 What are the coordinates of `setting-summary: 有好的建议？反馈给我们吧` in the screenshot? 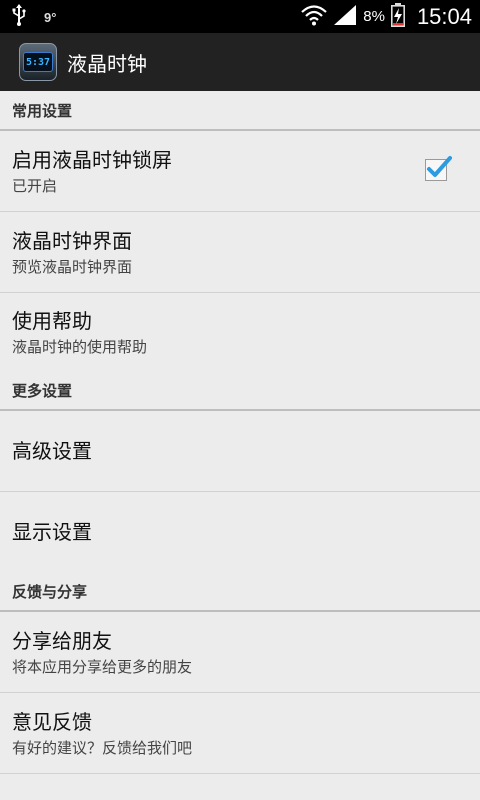 It's located at (102, 748).